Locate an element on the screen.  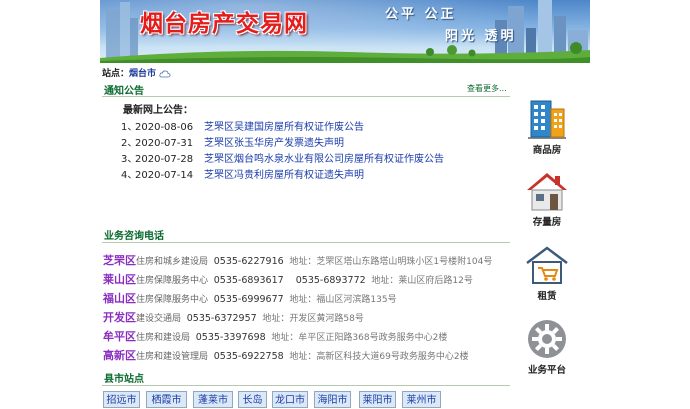
slogan-open-transparent: 阳光 透明 is located at coordinates (481, 36).